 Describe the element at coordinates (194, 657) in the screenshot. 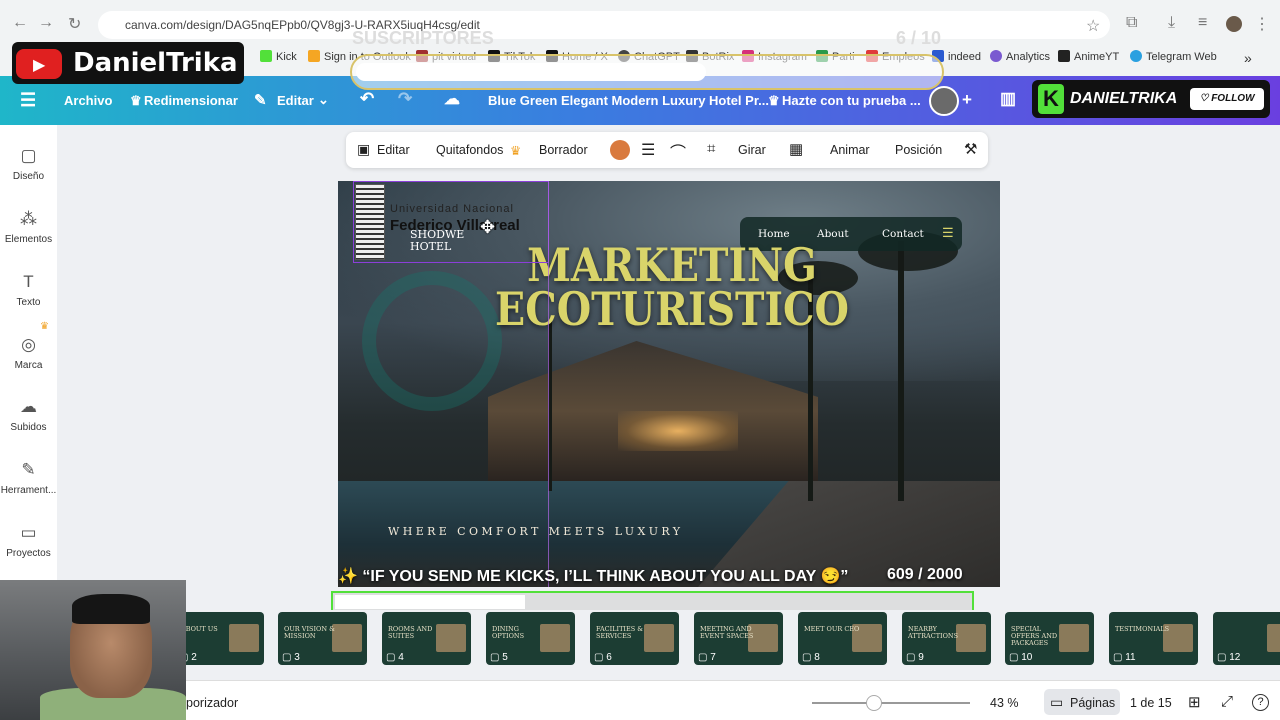

I see `page-number: 2` at that location.